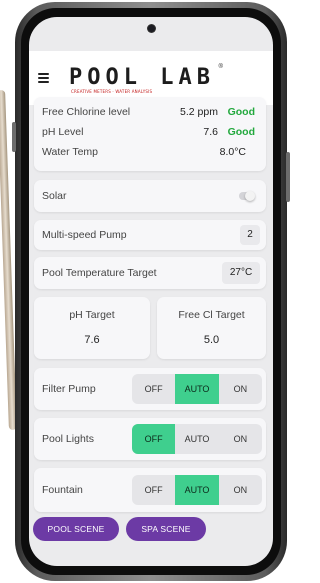 The image size is (320, 583). What do you see at coordinates (154, 439) in the screenshot?
I see `pool-lights-off-option: OFF` at bounding box center [154, 439].